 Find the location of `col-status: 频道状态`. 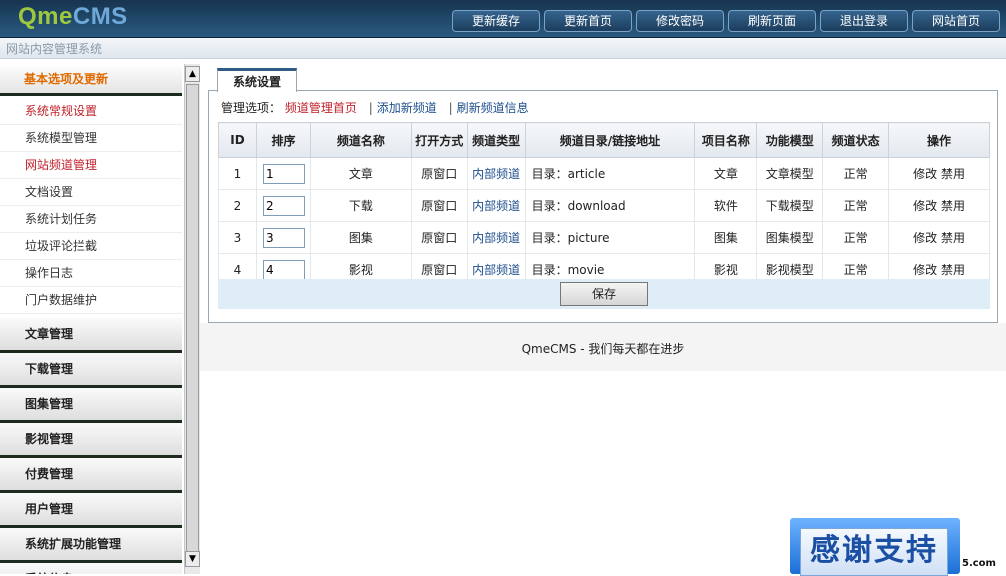

col-status: 频道状态 is located at coordinates (856, 140).